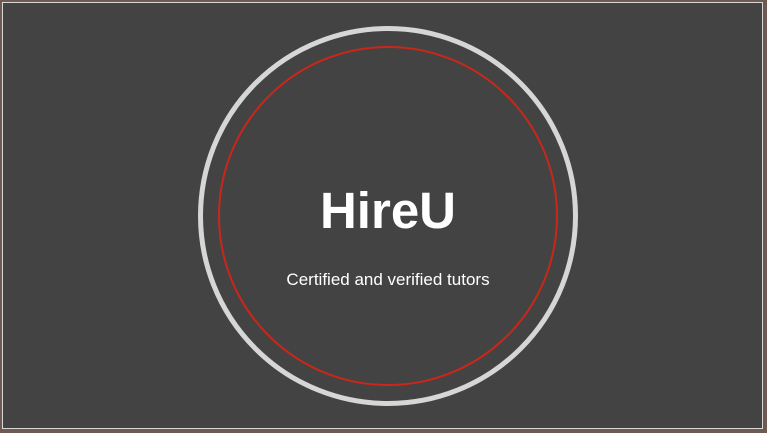  I want to click on brand-tagline: Certified and verified tutors, so click(388, 279).